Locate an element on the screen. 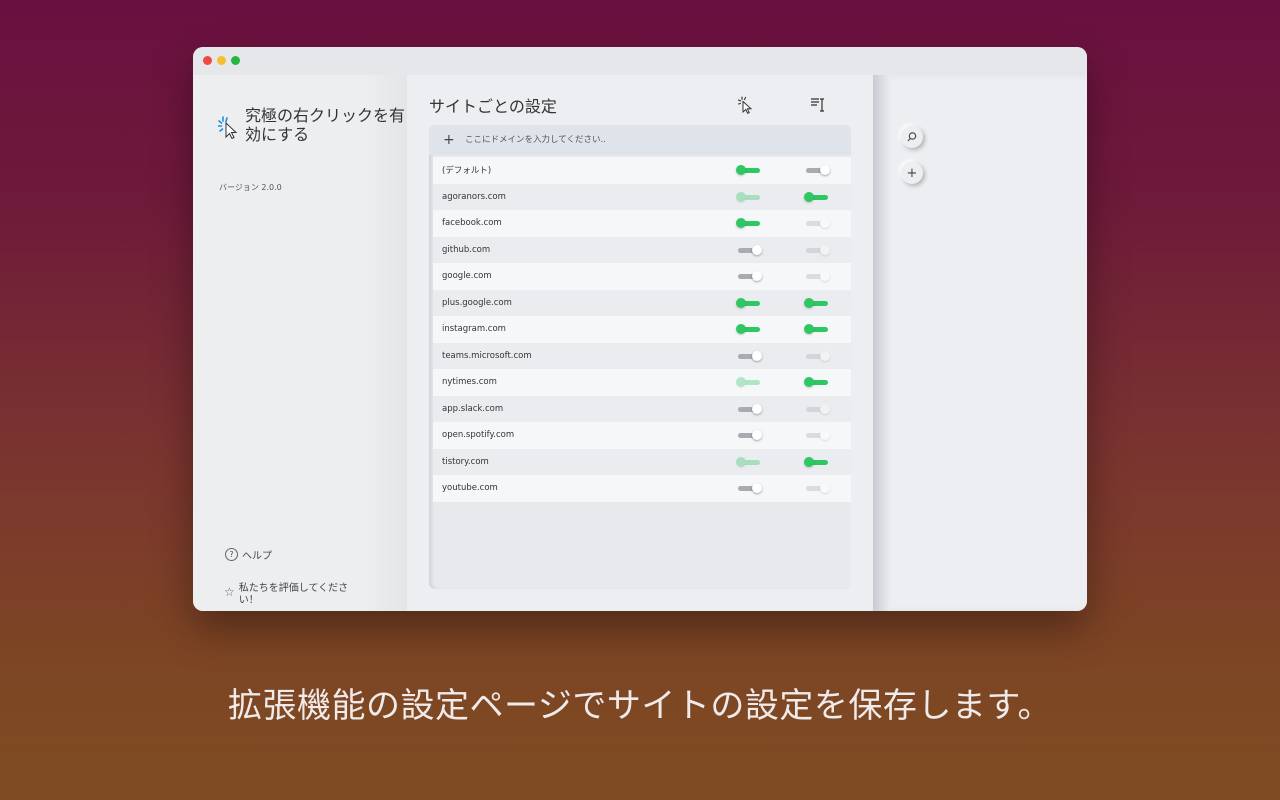  search-button is located at coordinates (912, 137).